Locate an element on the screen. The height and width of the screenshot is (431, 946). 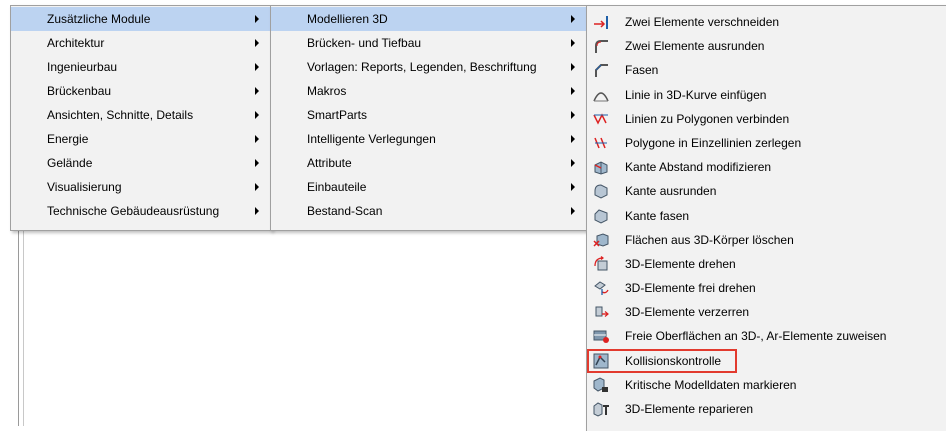
canvas-border-left-inner is located at coordinates (23, 328).